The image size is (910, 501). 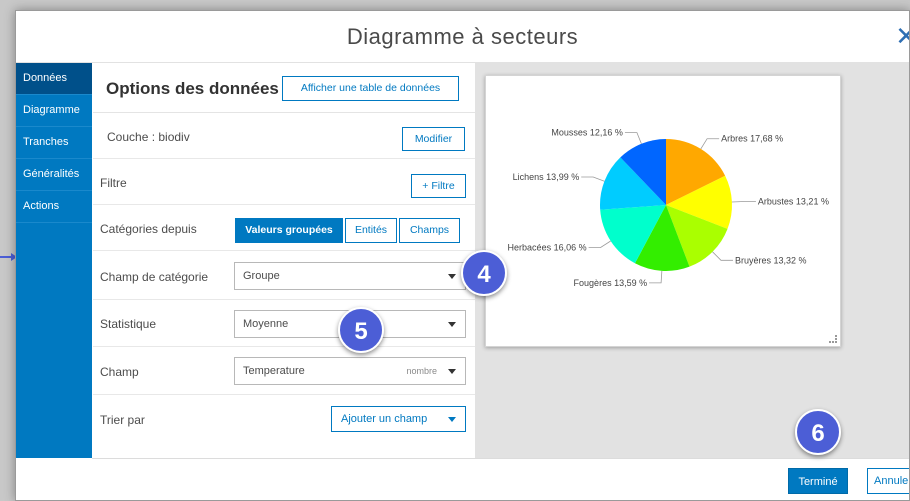 I want to click on statistic-value: Moyenne, so click(x=266, y=324).